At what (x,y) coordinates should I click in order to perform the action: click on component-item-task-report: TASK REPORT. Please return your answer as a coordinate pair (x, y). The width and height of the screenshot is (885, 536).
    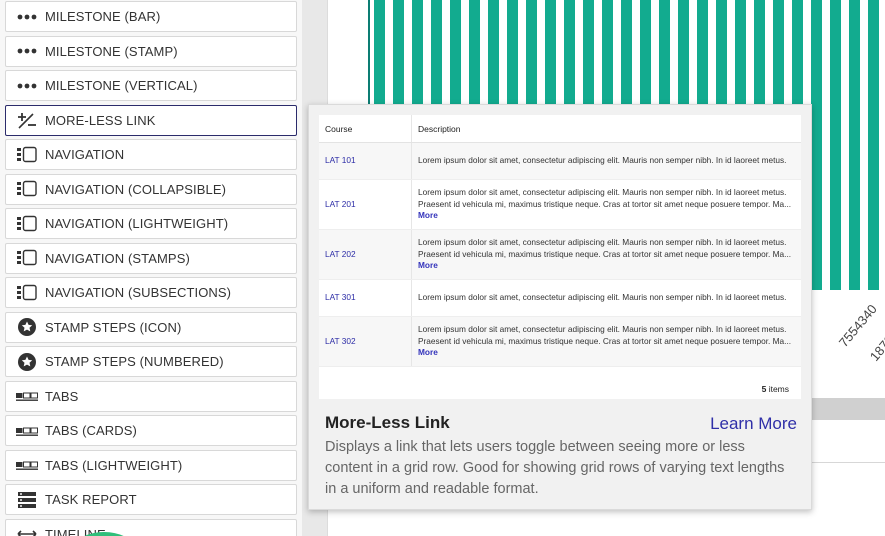
    Looking at the image, I should click on (151, 499).